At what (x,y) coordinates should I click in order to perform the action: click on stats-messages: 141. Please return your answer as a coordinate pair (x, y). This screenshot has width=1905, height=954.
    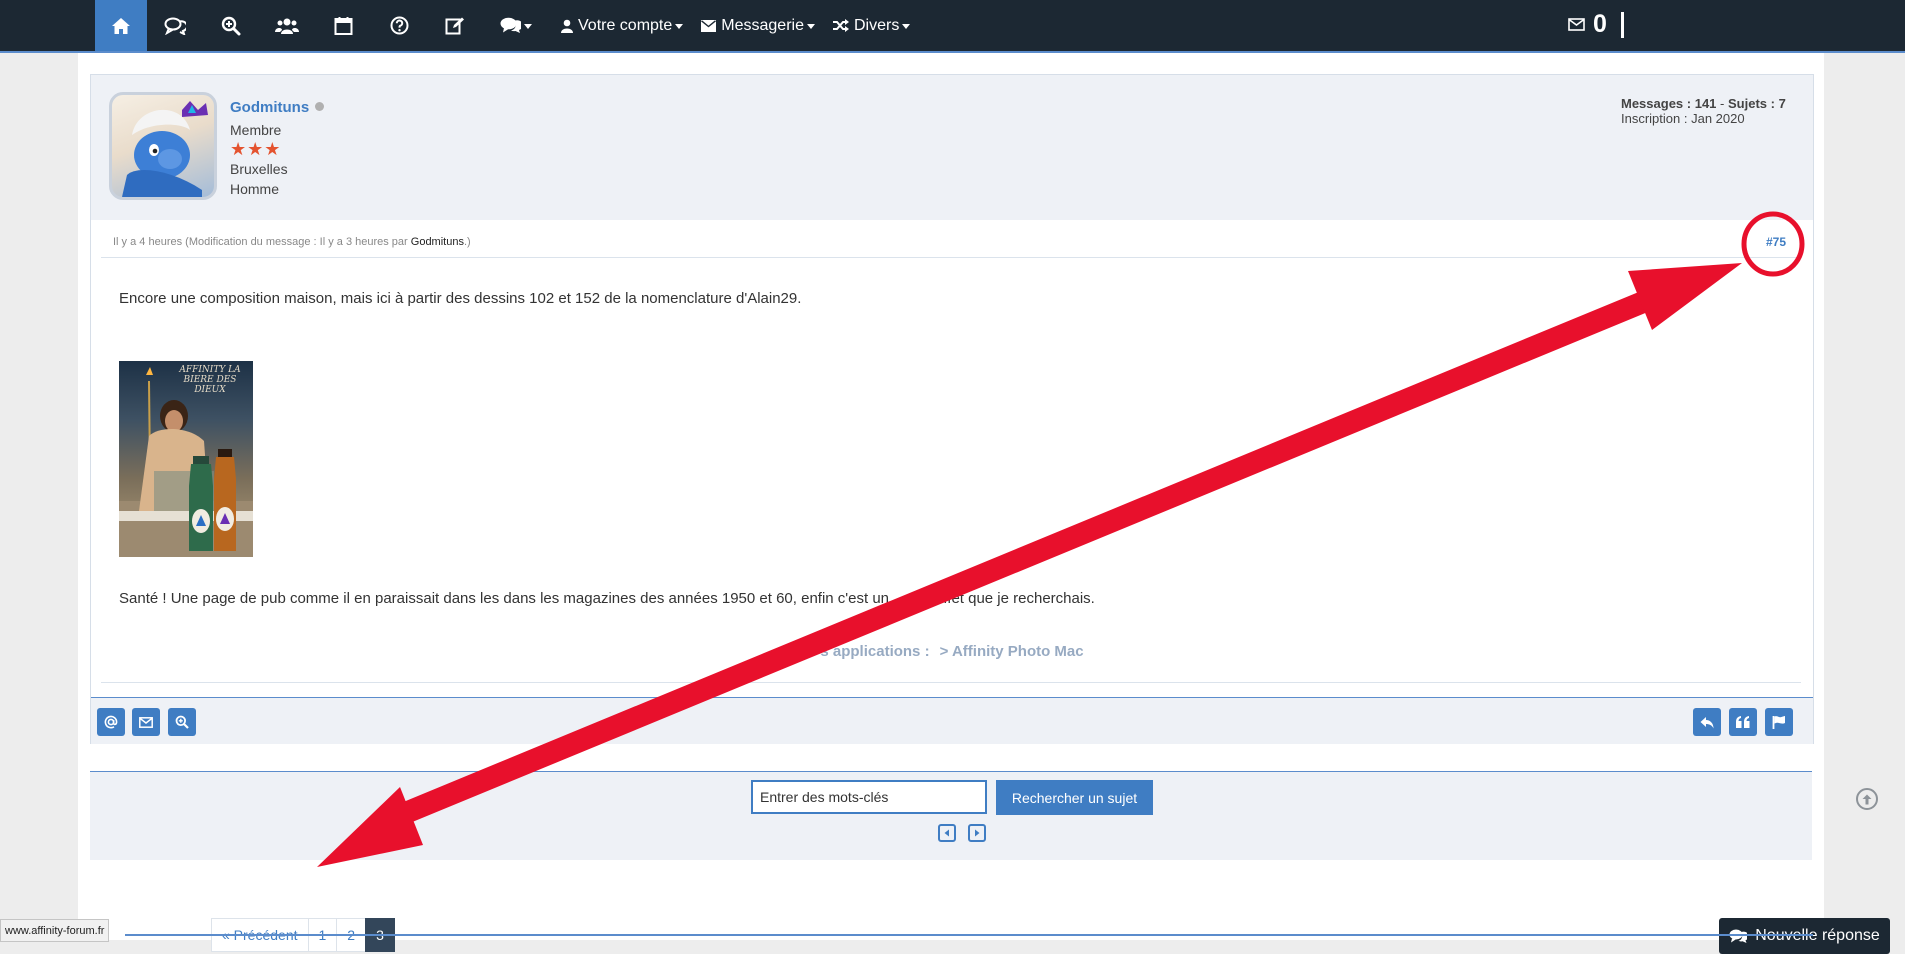
    Looking at the image, I should click on (1705, 103).